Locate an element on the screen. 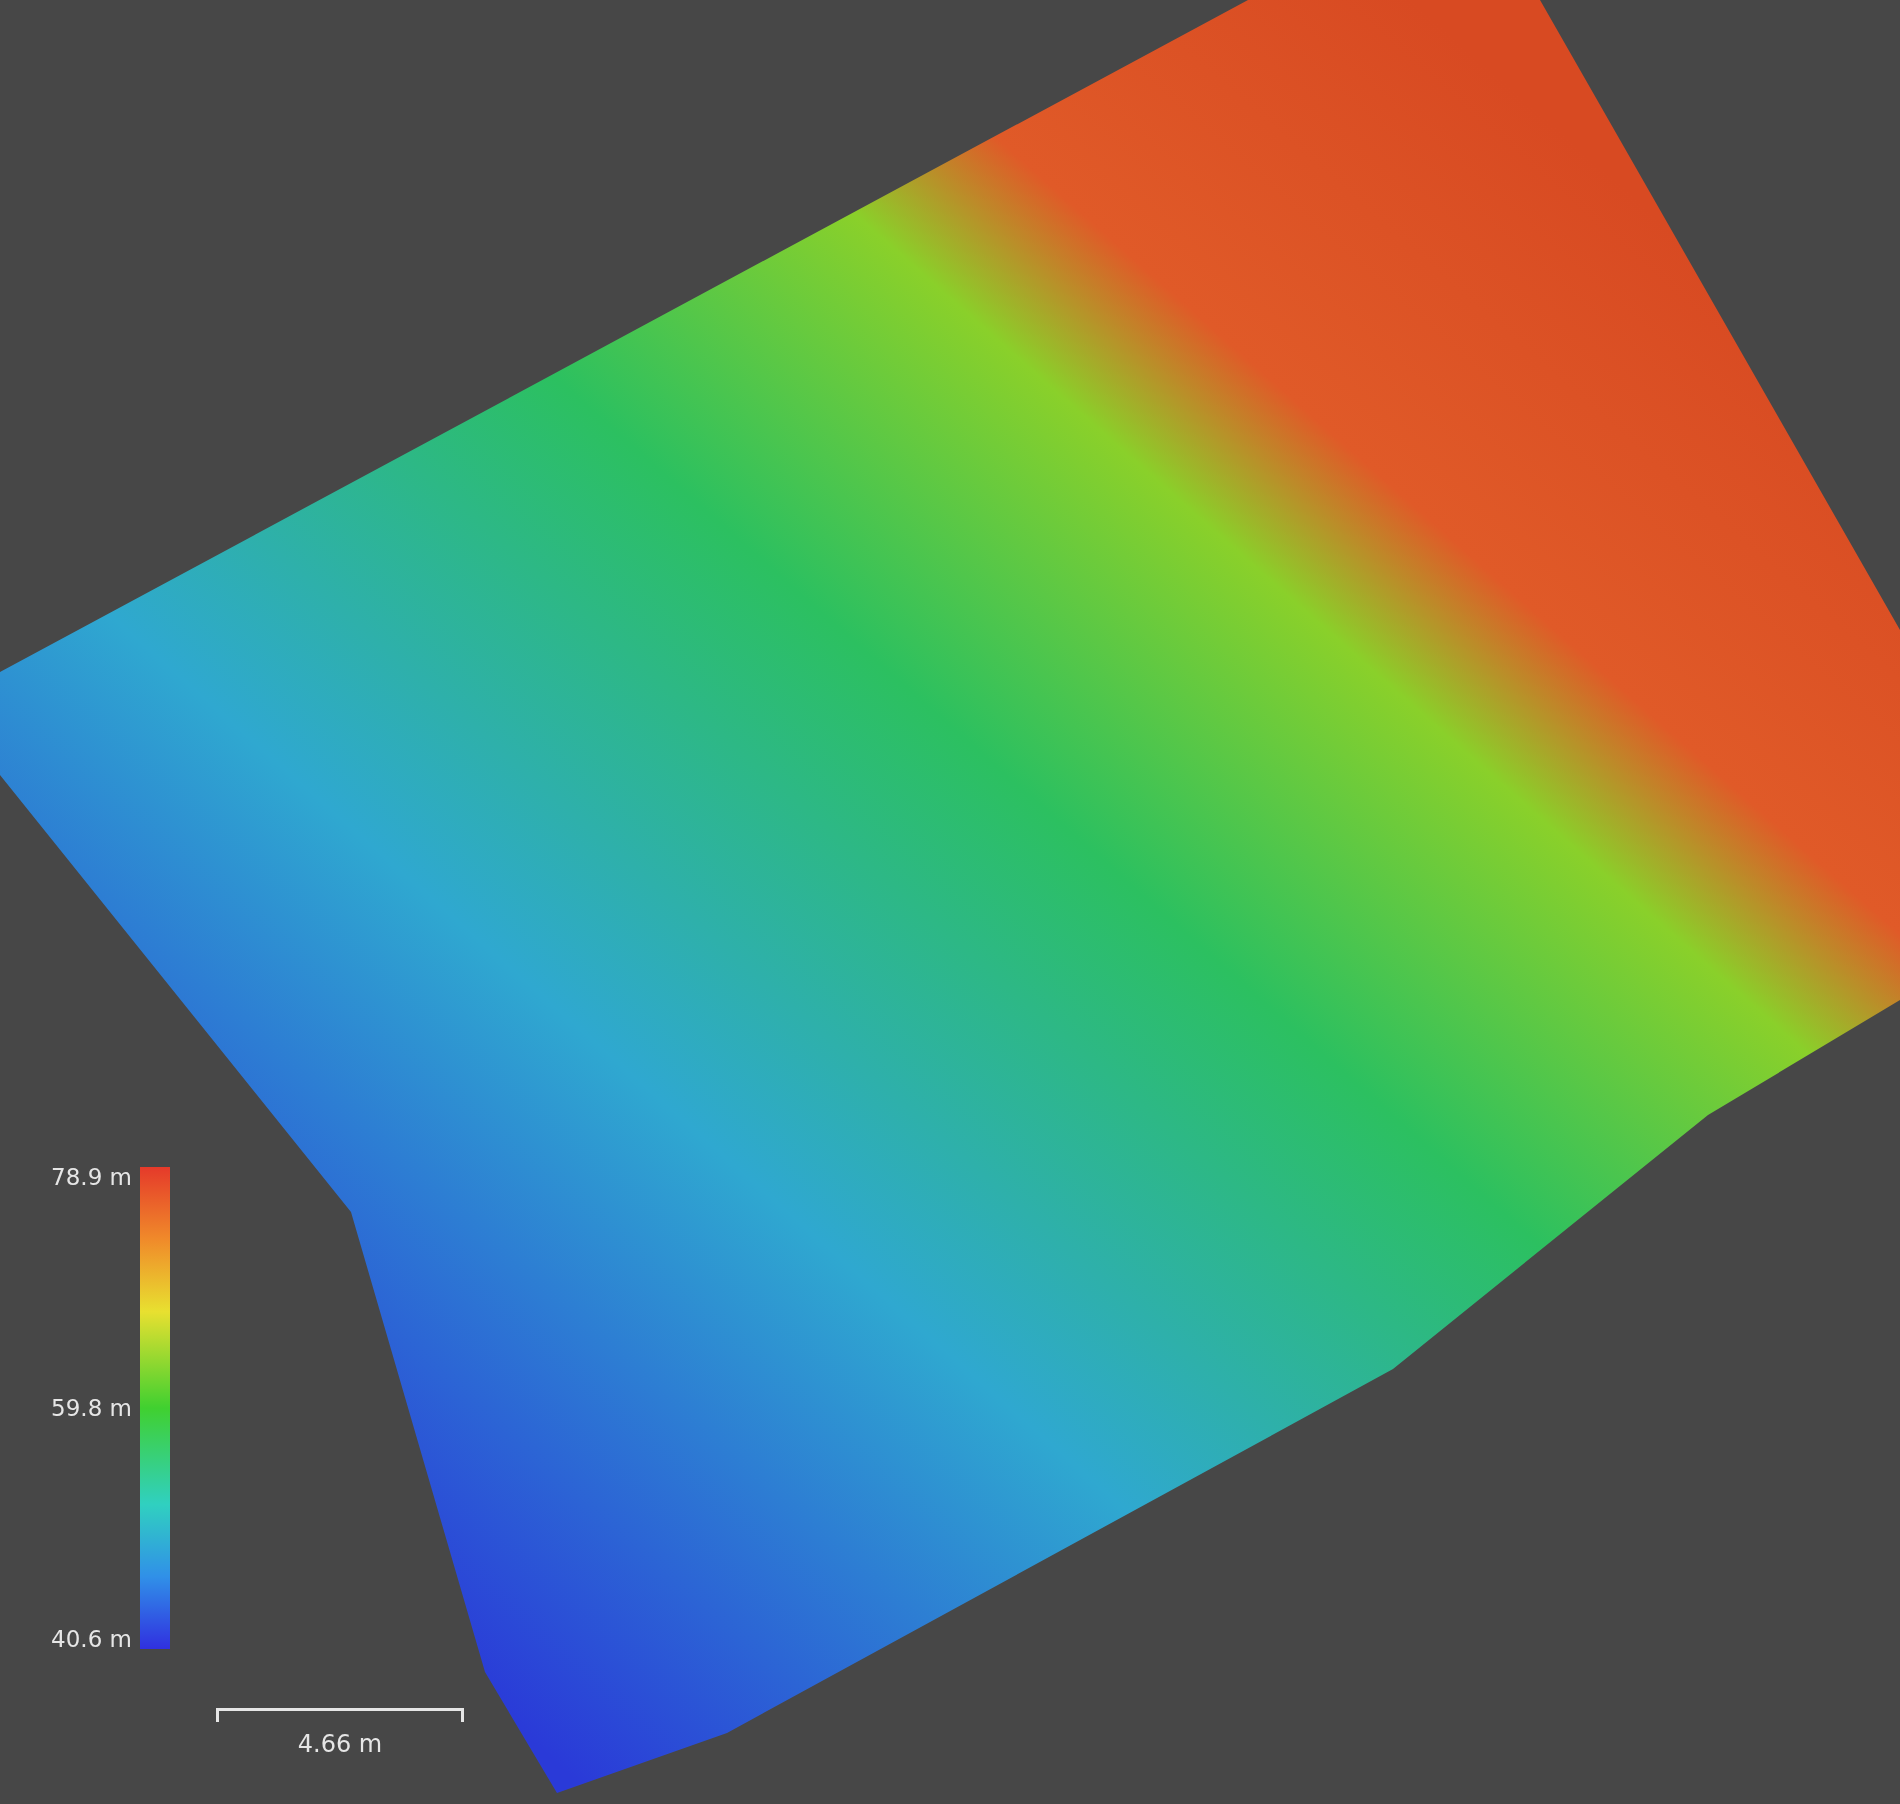  legend-label: 40.6 m is located at coordinates (91, 1639).